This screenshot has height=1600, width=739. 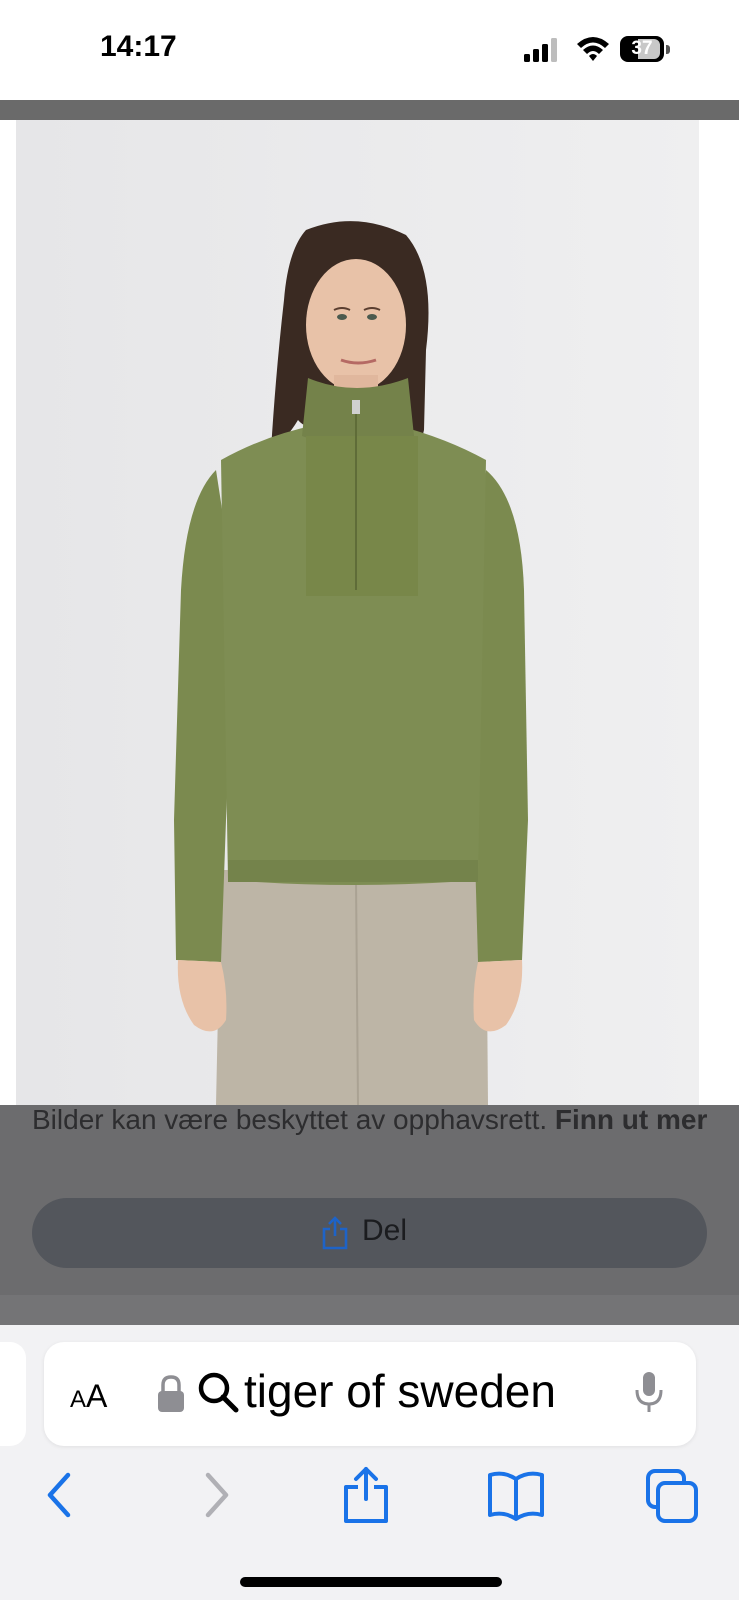 What do you see at coordinates (385, 1230) in the screenshot?
I see `share-label: Del` at bounding box center [385, 1230].